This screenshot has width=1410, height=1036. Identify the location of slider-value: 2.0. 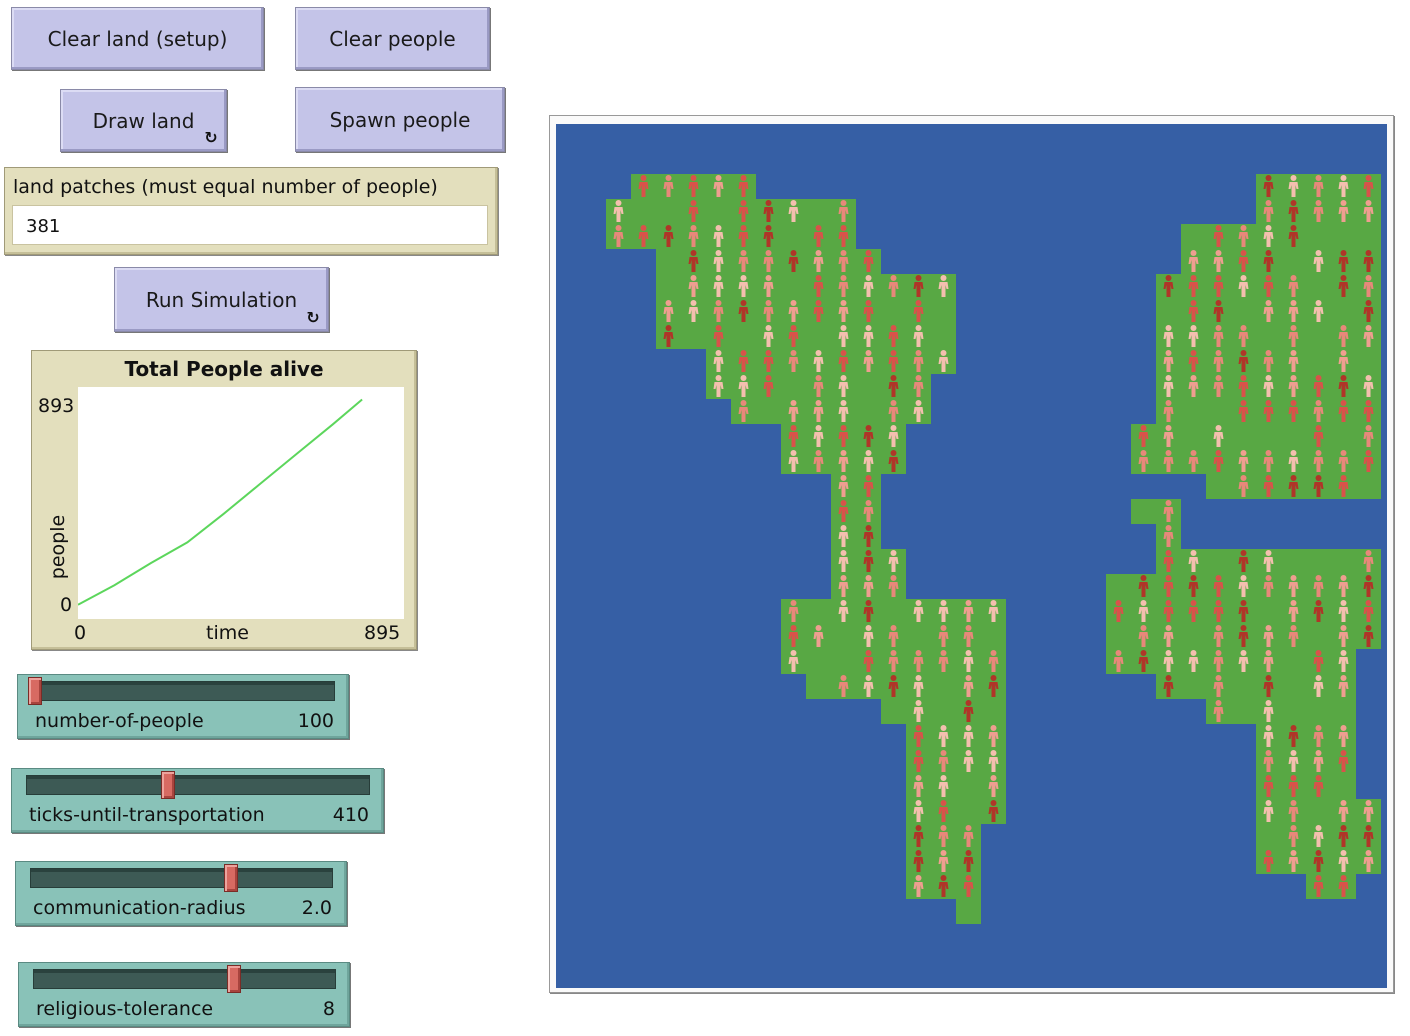
(316, 908).